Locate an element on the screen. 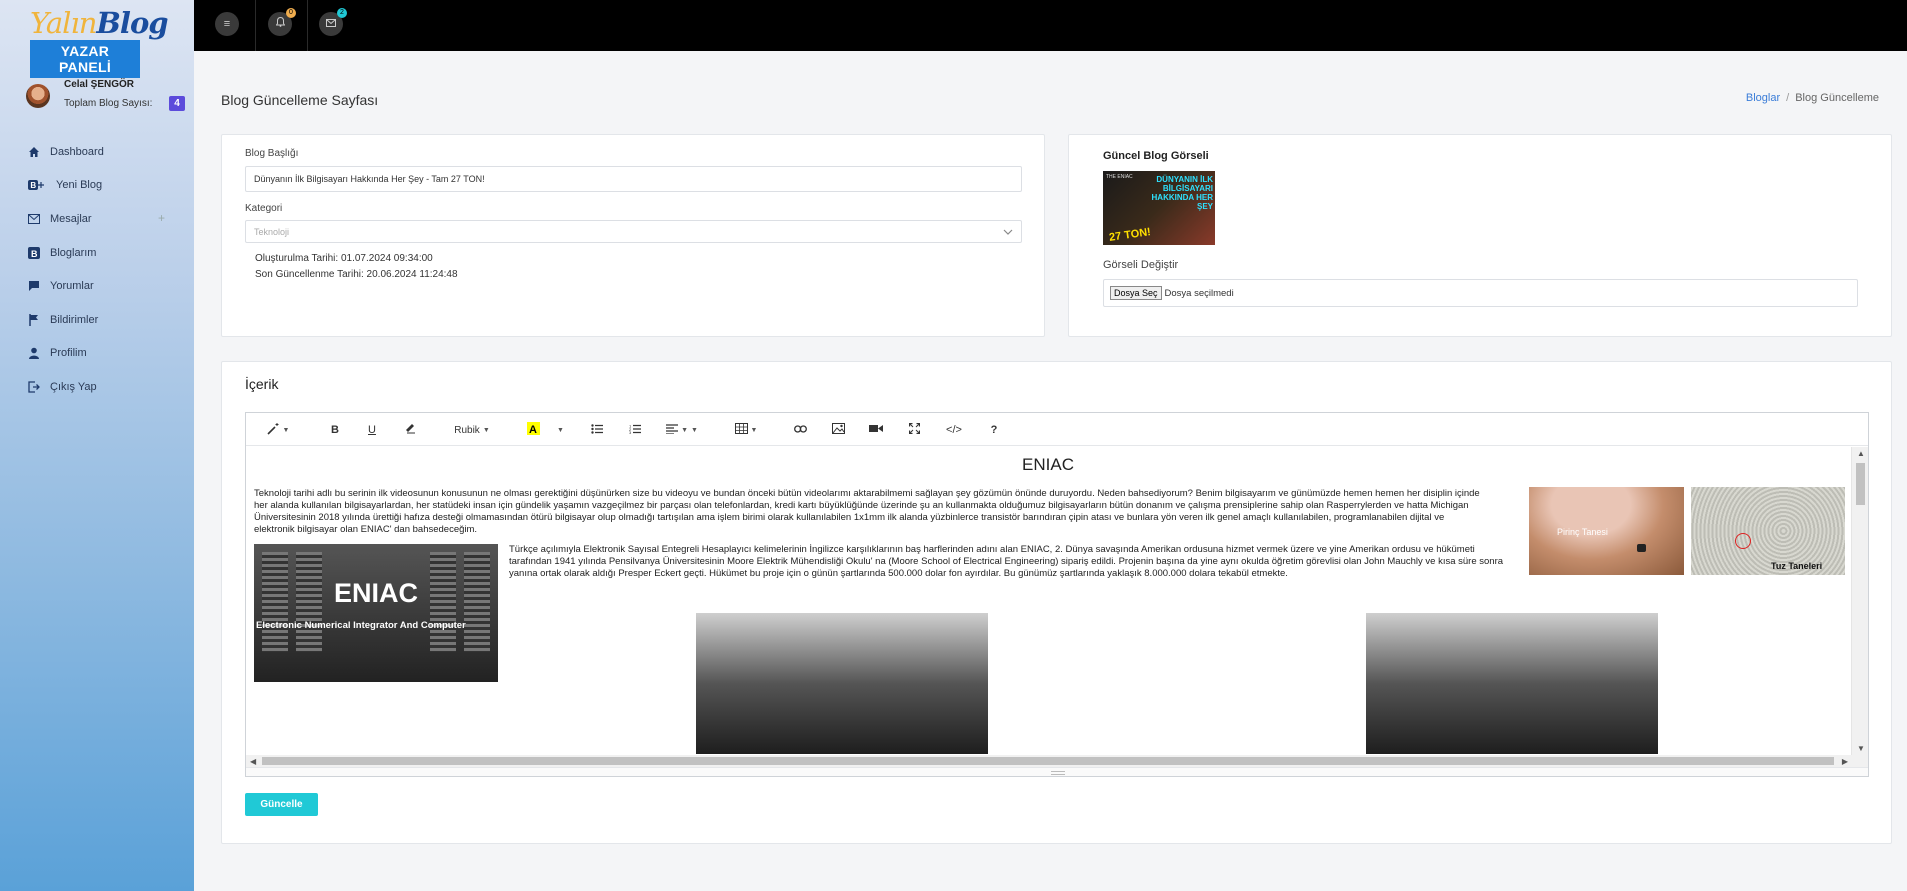 This screenshot has width=1907, height=891. choose-file-button: Dosya Seç is located at coordinates (1136, 293).